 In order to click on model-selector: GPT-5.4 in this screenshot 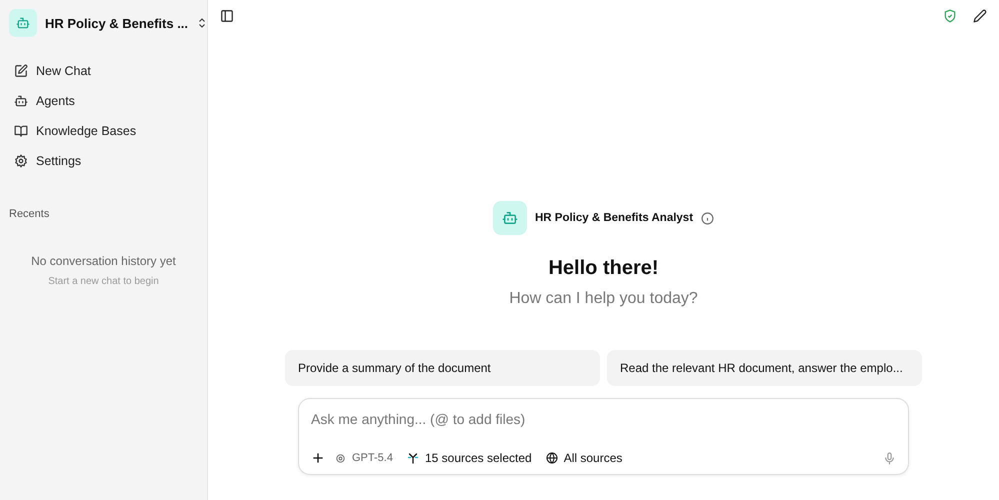, I will do `click(364, 458)`.